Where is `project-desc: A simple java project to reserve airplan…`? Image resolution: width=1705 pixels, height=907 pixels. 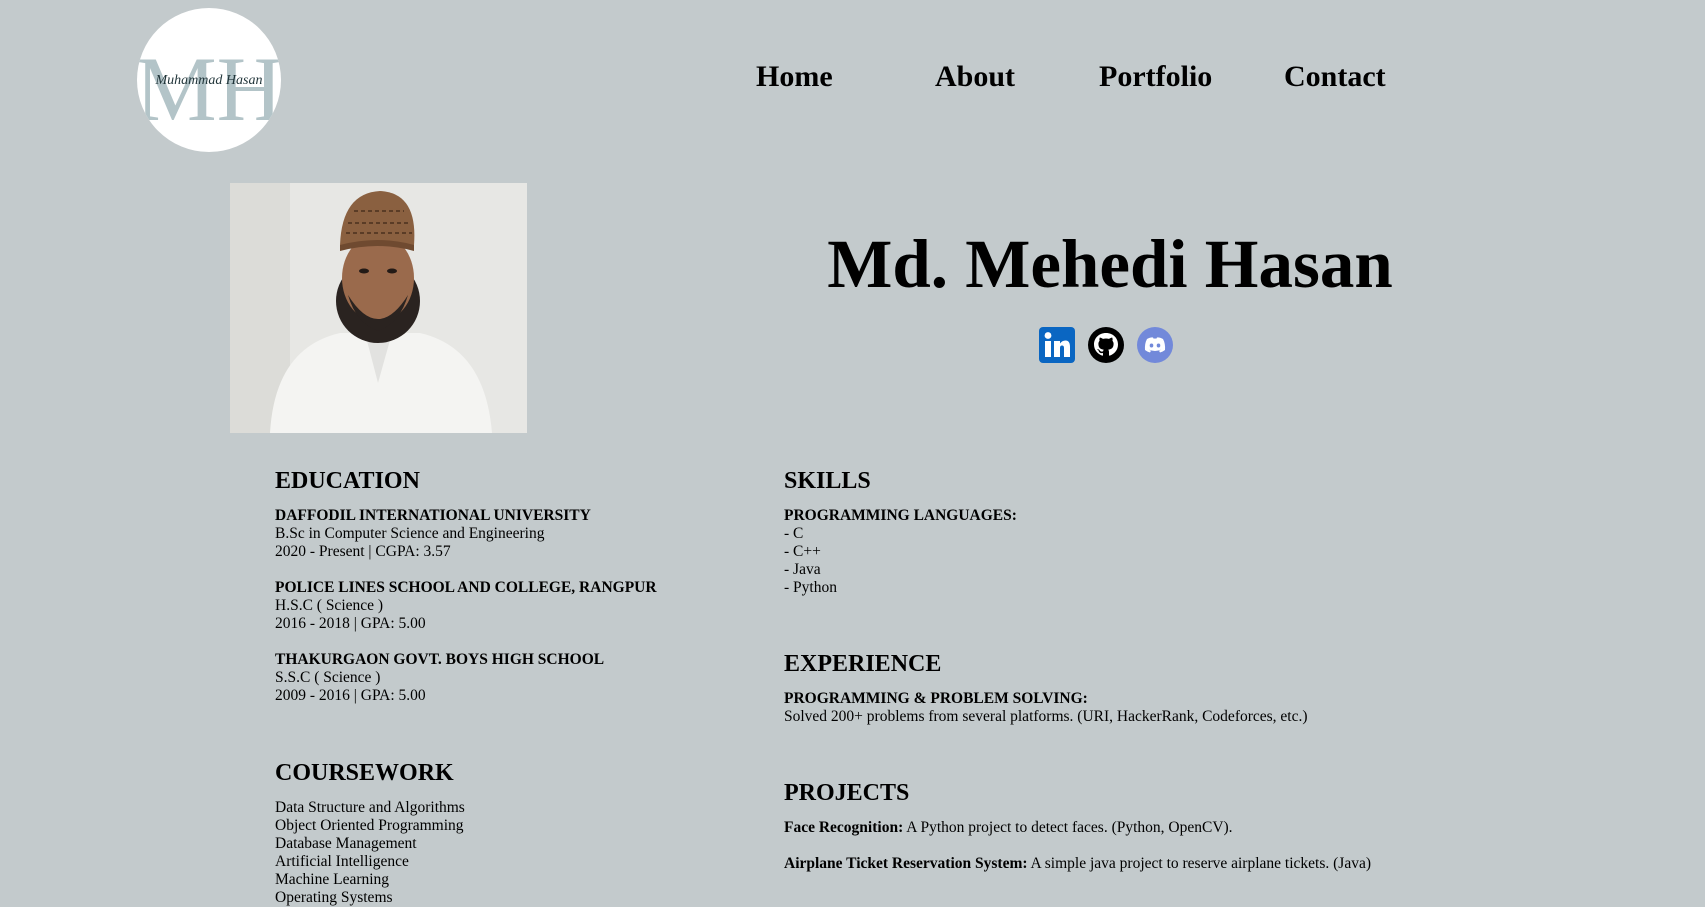
project-desc: A simple java project to reserve airplan… is located at coordinates (1199, 863).